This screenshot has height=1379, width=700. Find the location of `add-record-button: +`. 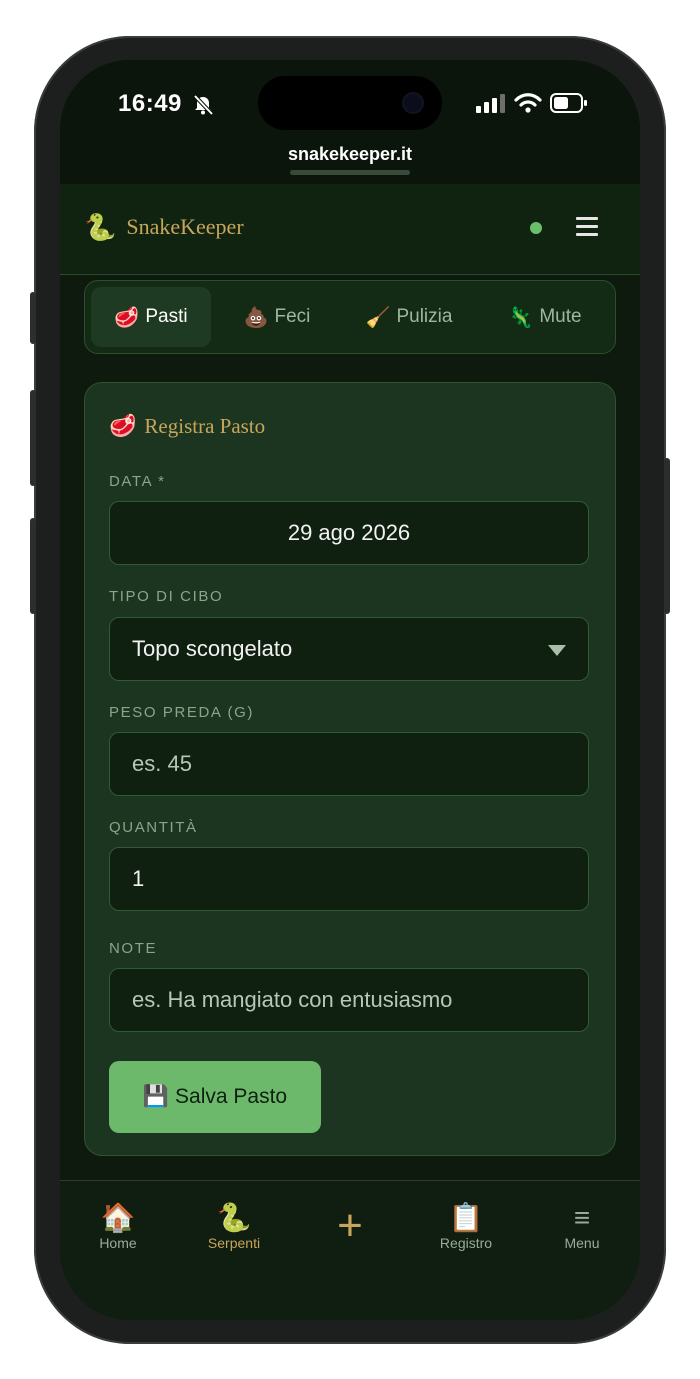

add-record-button: + is located at coordinates (350, 1226).